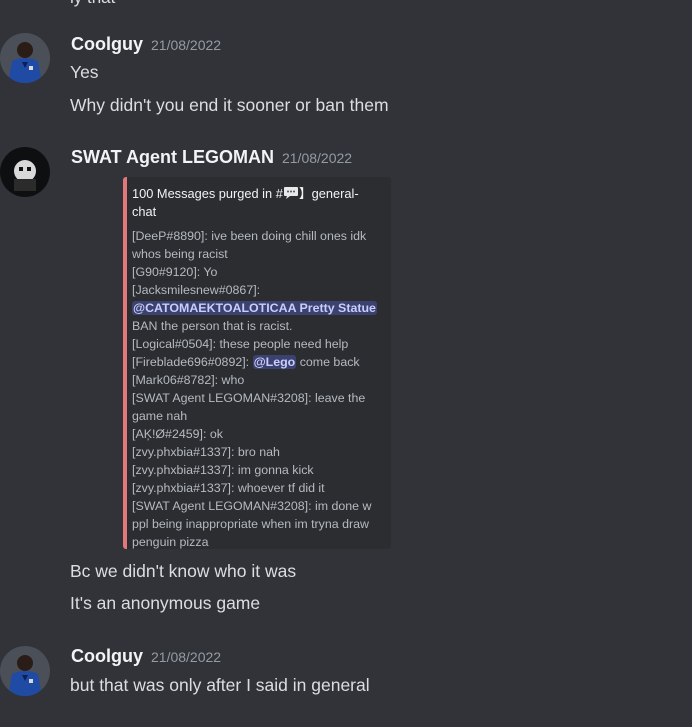 The image size is (692, 727). I want to click on log-line: [zvy.phxbia#1337]: bro nah, so click(206, 452).